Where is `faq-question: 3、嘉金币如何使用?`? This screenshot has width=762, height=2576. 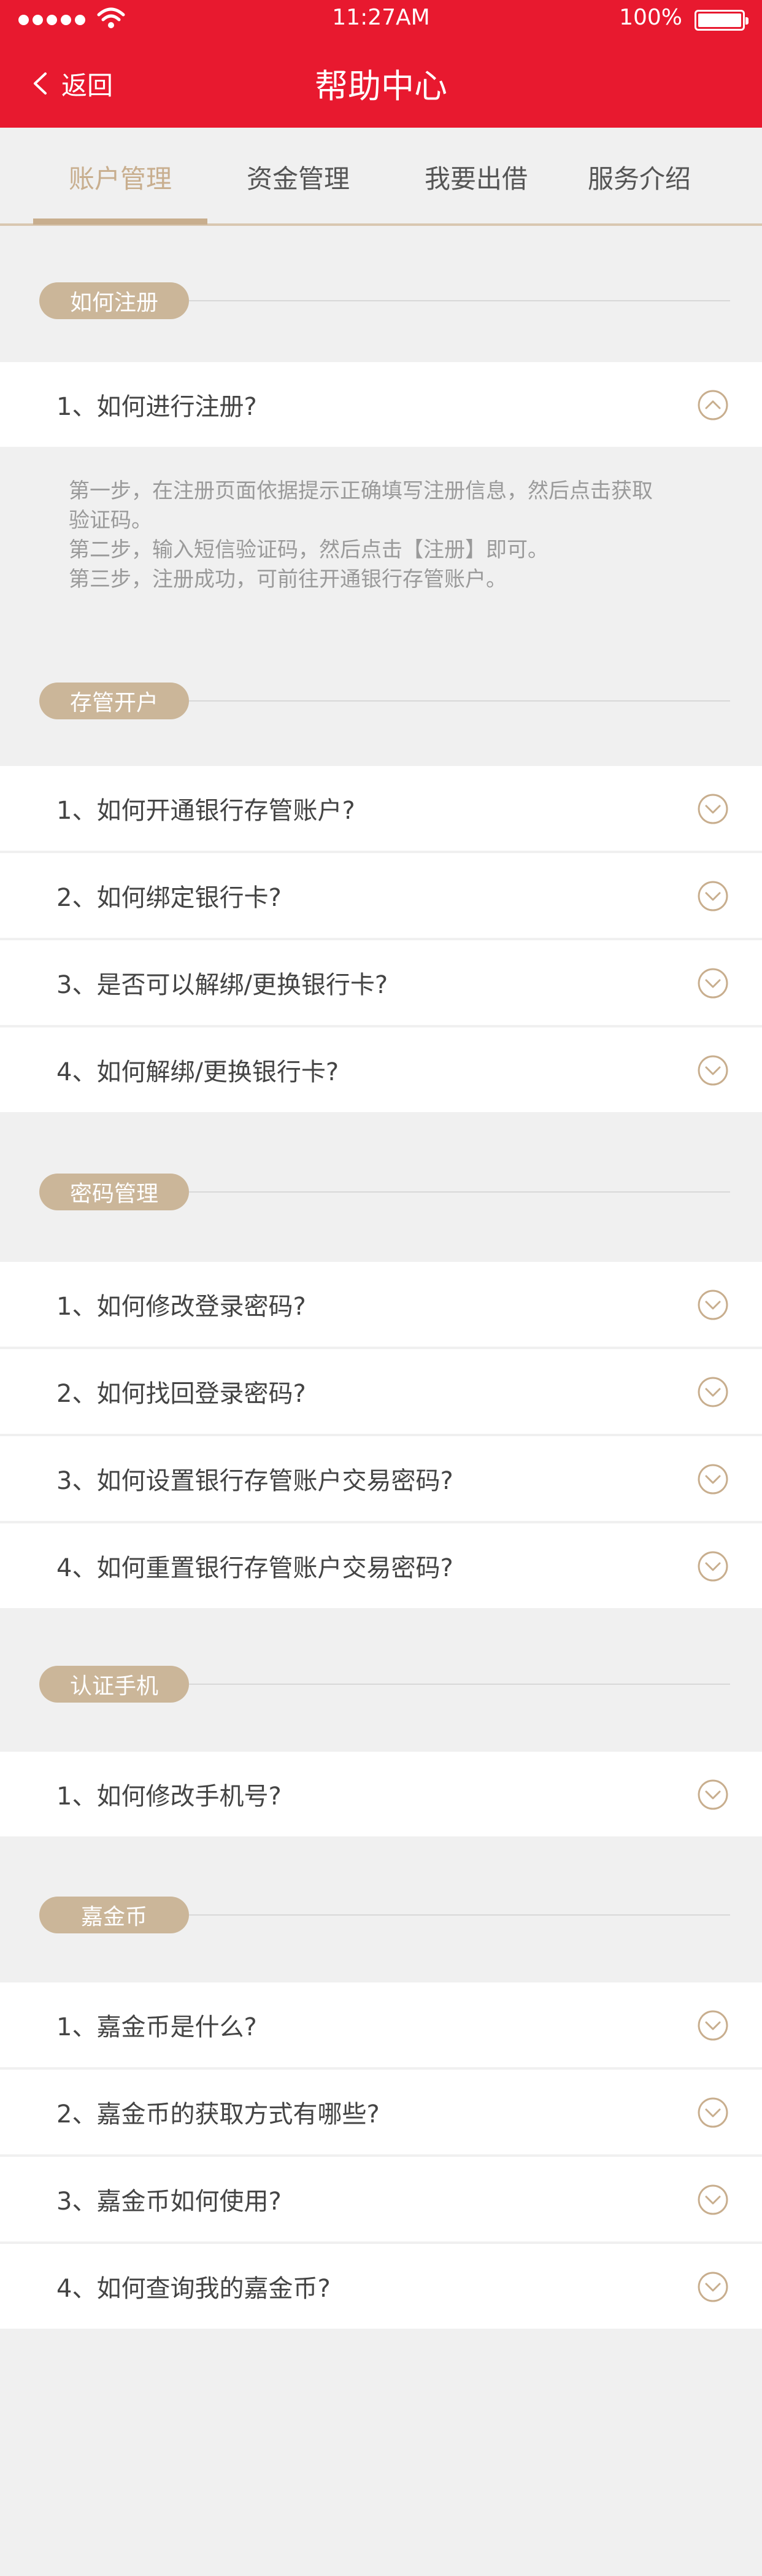
faq-question: 3、嘉金币如何使用? is located at coordinates (169, 2201).